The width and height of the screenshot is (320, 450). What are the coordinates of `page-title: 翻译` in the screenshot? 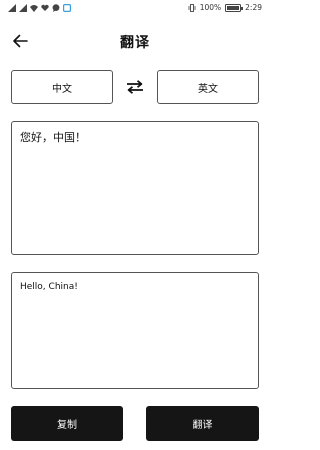 It's located at (135, 43).